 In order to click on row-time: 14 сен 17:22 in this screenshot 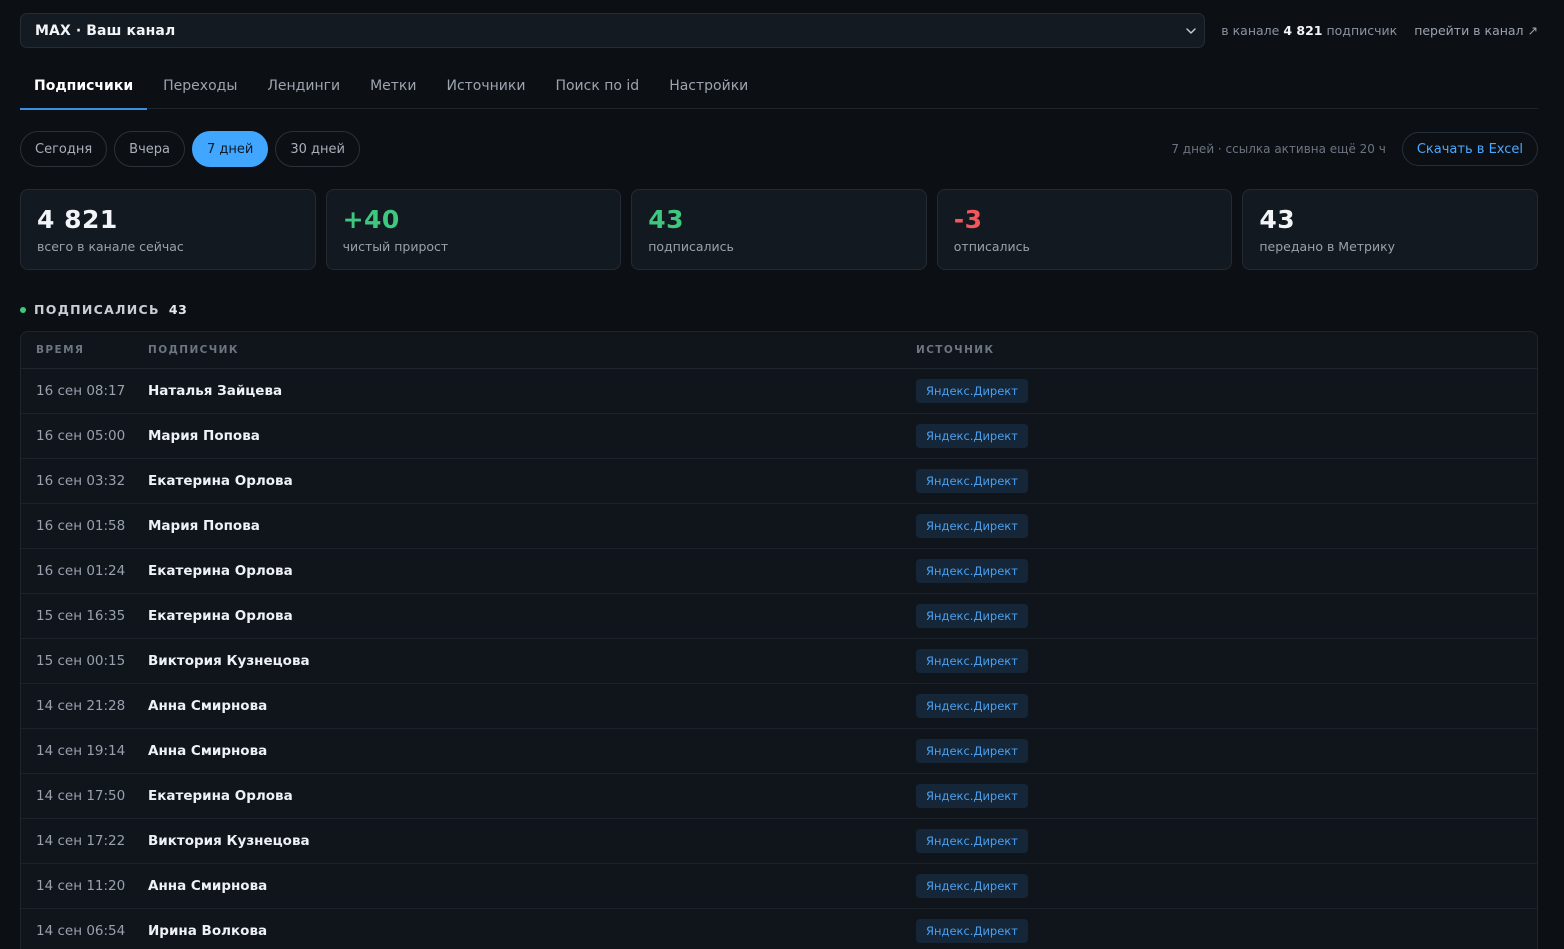, I will do `click(81, 841)`.